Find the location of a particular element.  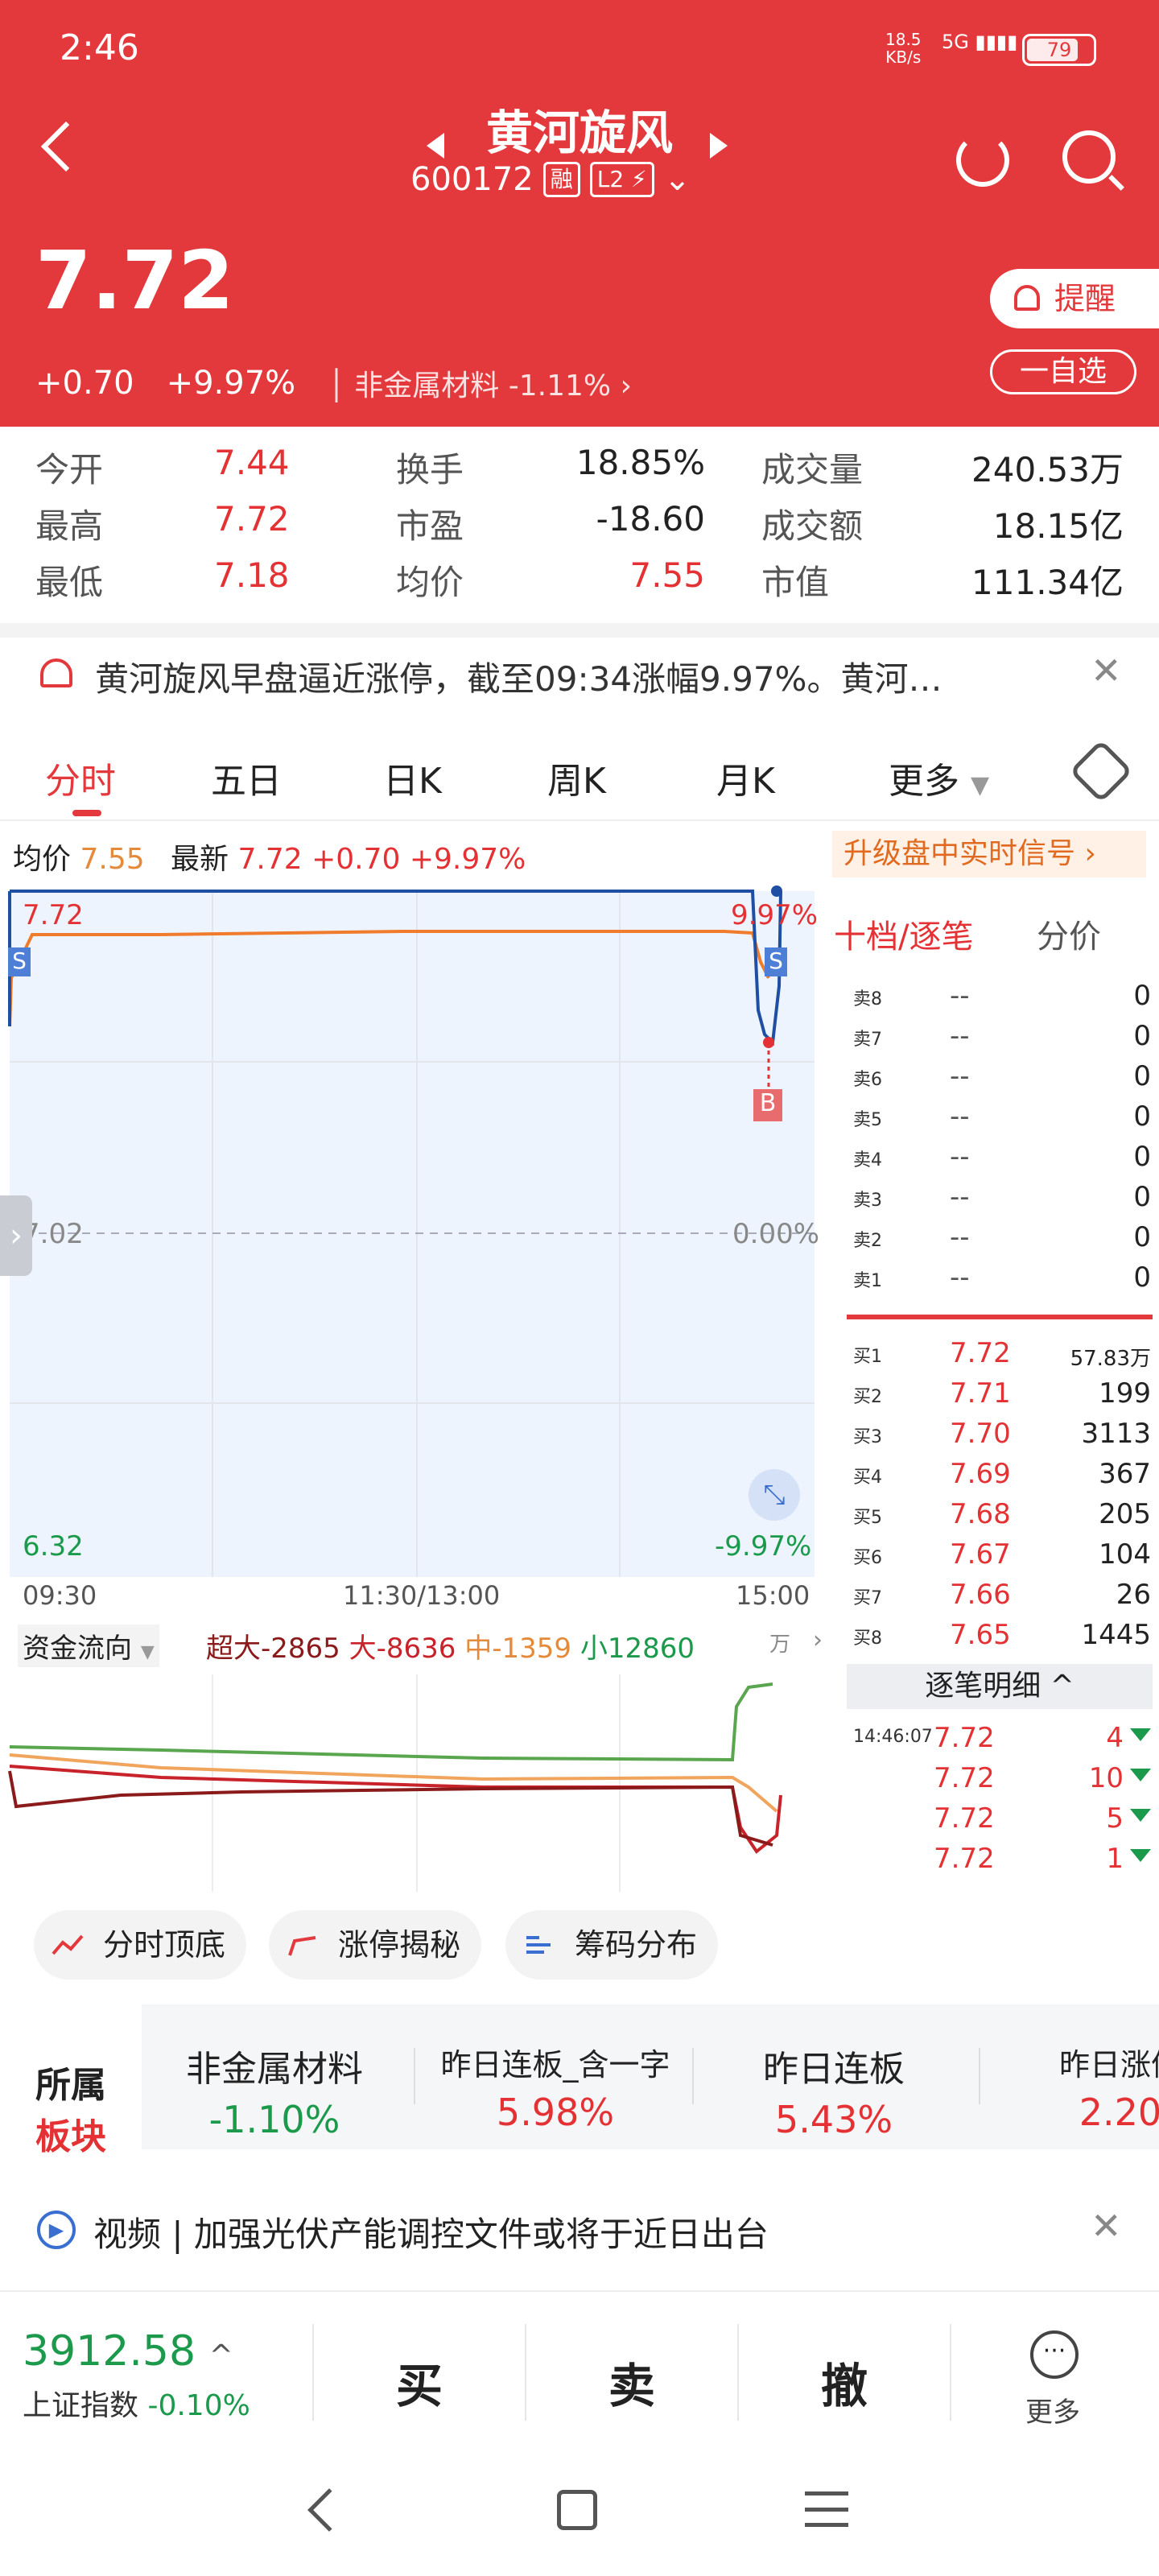

marker-b: B is located at coordinates (767, 1105).